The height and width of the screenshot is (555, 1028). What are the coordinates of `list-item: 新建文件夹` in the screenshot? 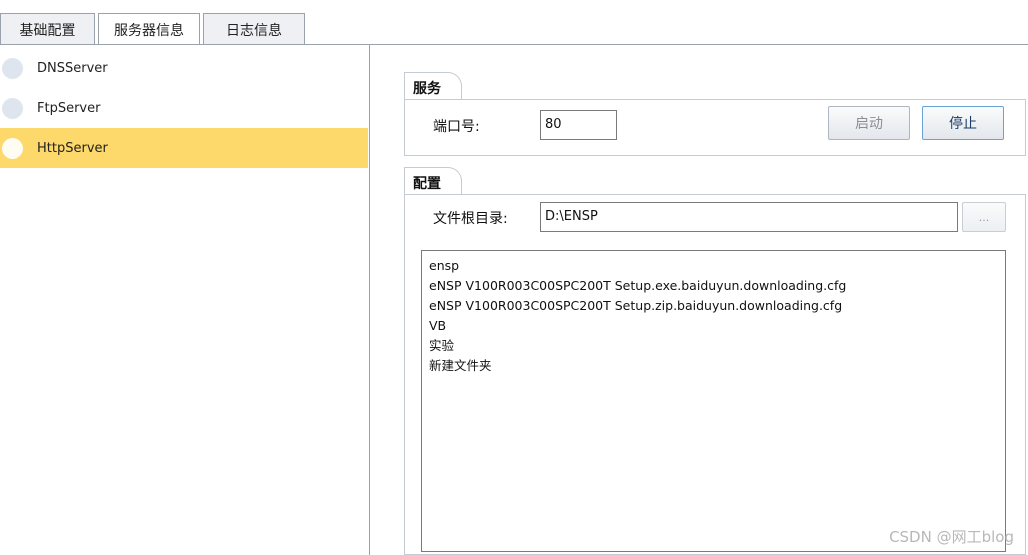 It's located at (717, 366).